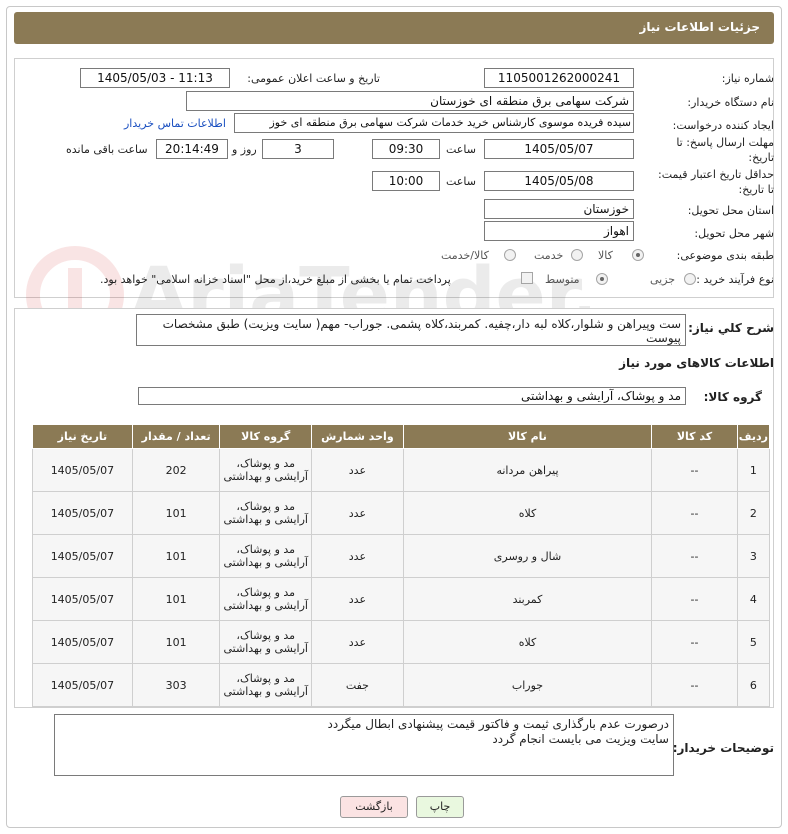  Describe the element at coordinates (580, 739) in the screenshot. I see `buyer-notes-line-2: سایت ویزیت می بایست انجام گردد` at that location.